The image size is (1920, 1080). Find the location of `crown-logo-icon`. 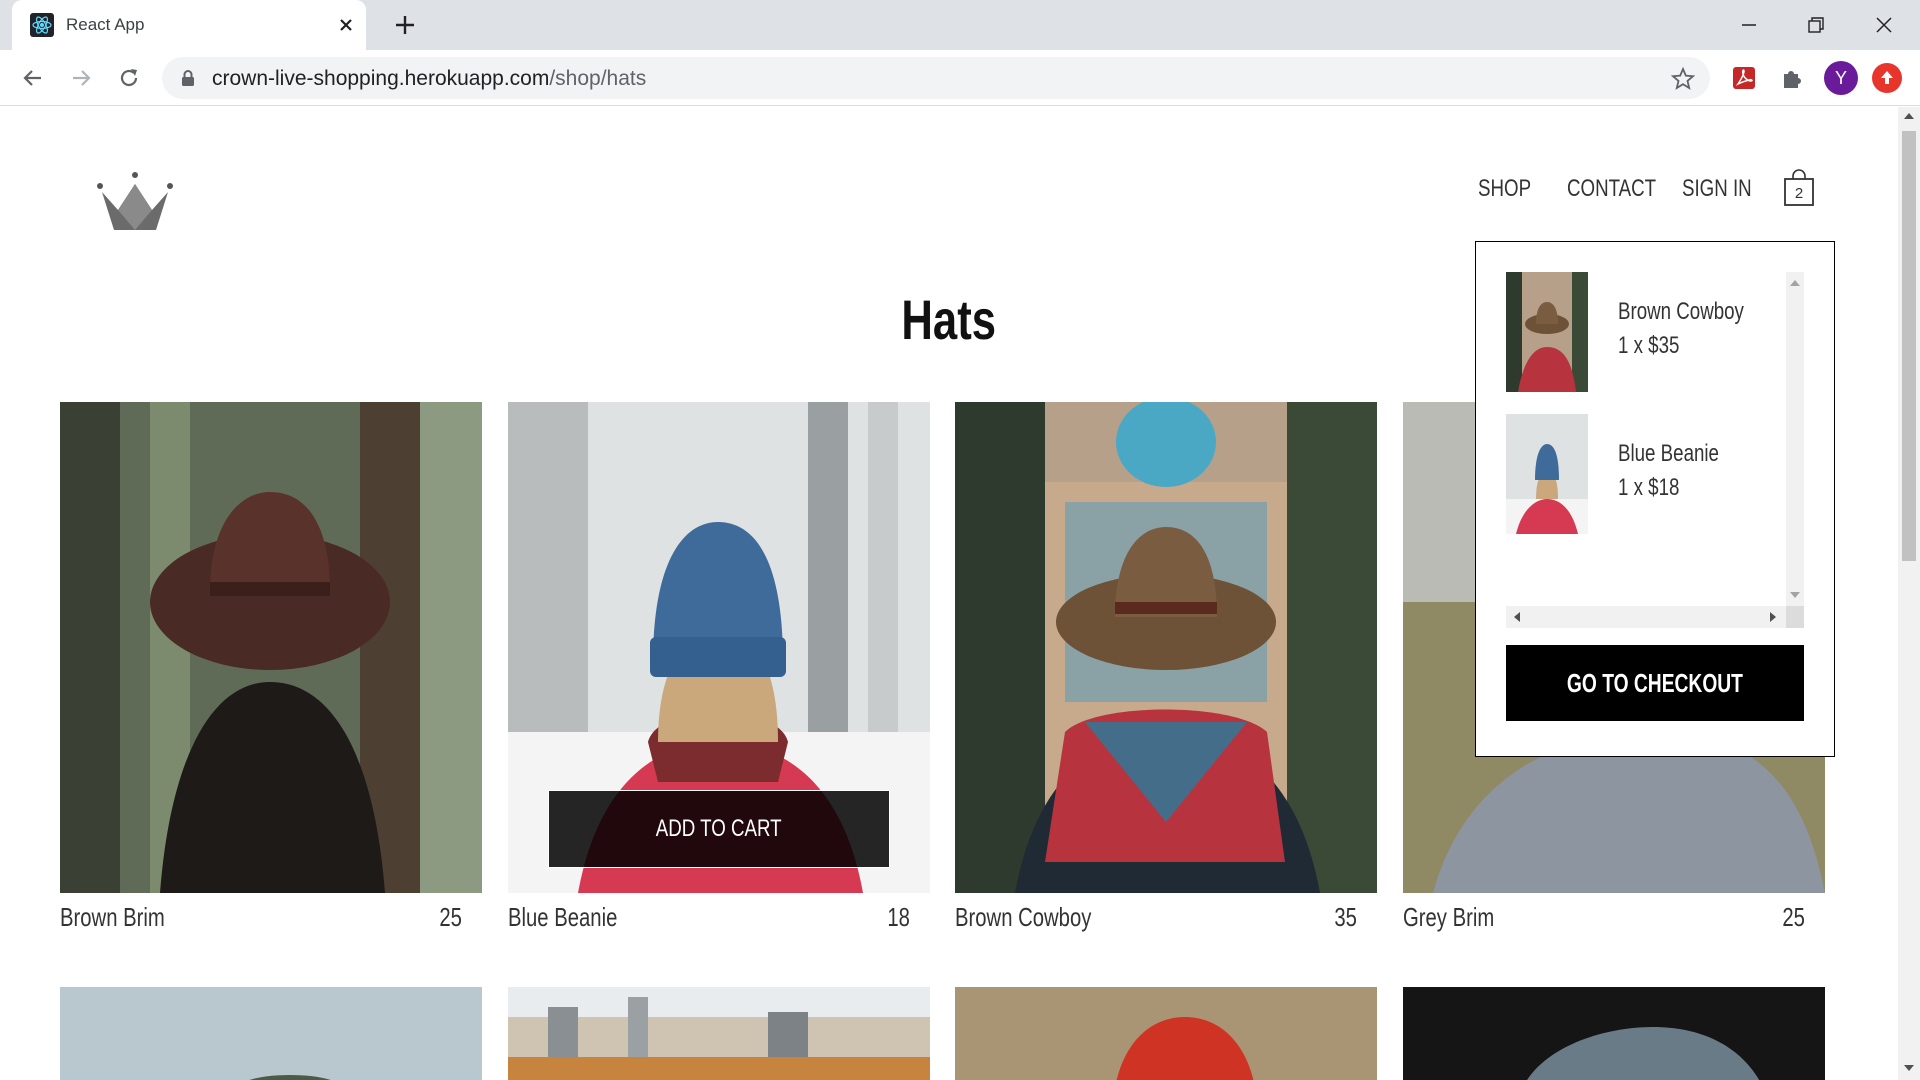

crown-logo-icon is located at coordinates (135, 202).